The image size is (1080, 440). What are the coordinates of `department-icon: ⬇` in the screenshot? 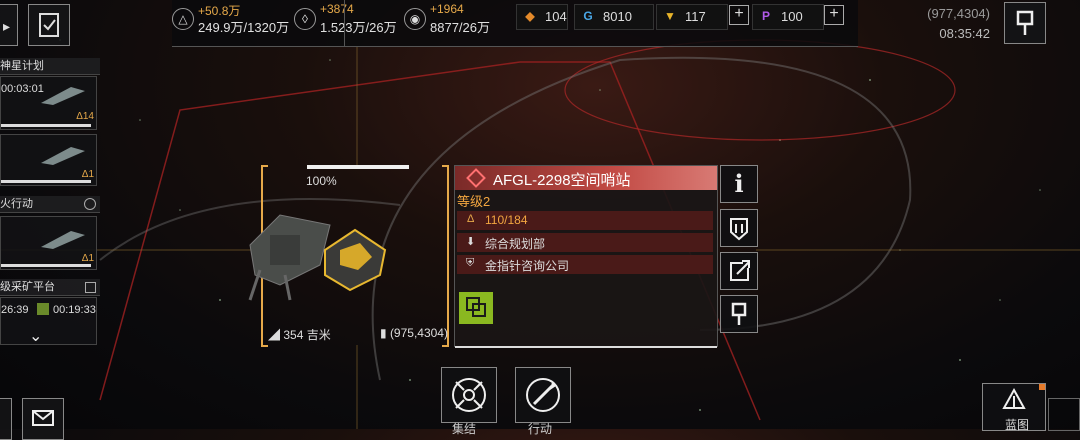 It's located at (471, 242).